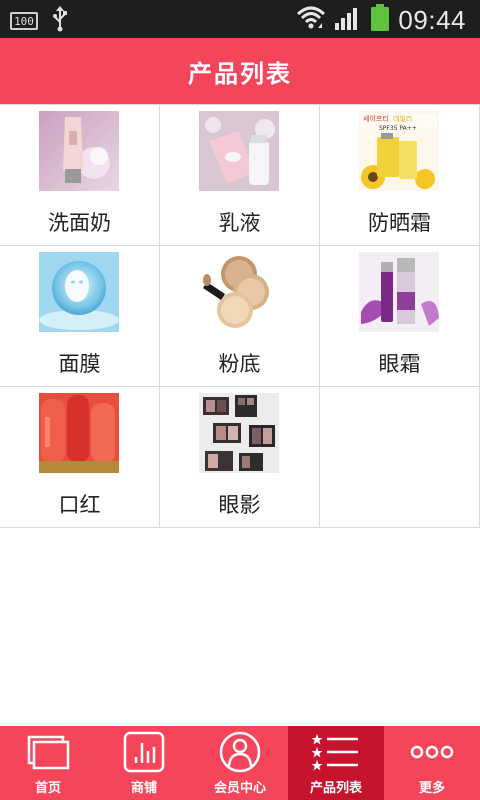 The image size is (480, 800). I want to click on nav-item-more: 更多, so click(432, 763).